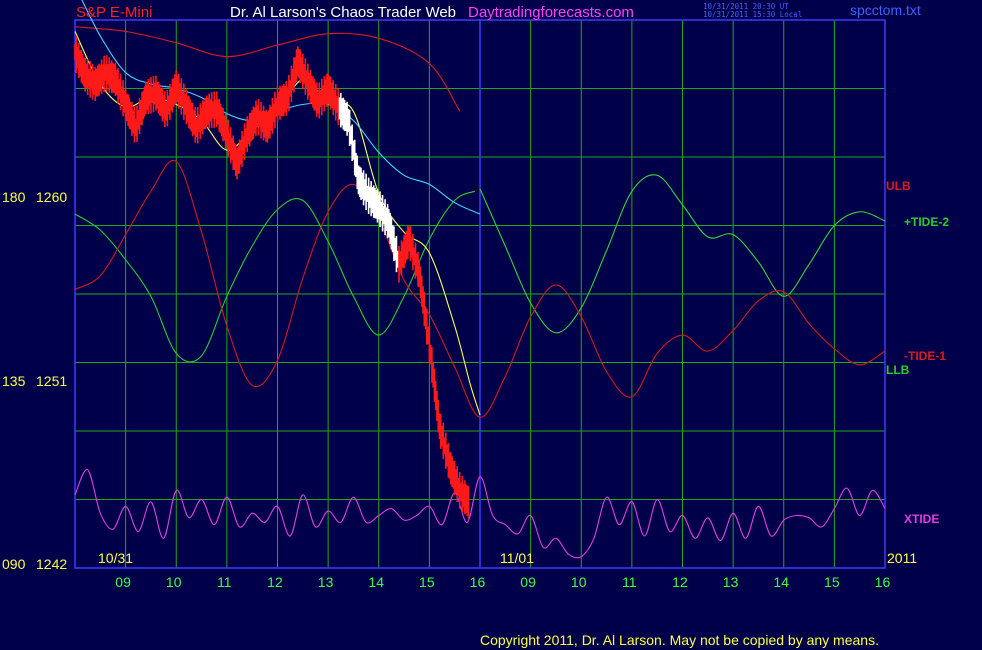 This screenshot has height=650, width=982. Describe the element at coordinates (517, 558) in the screenshot. I see `date-label: 11/01` at that location.